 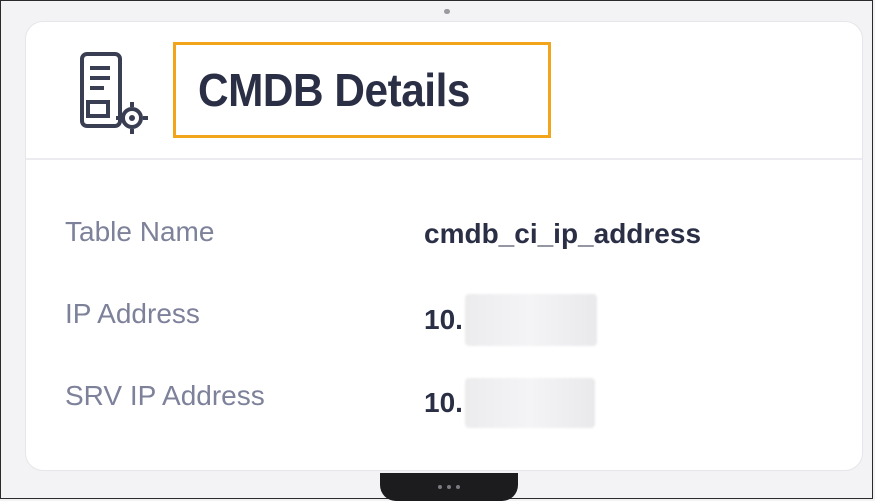 I want to click on bottom-handle, so click(x=449, y=487).